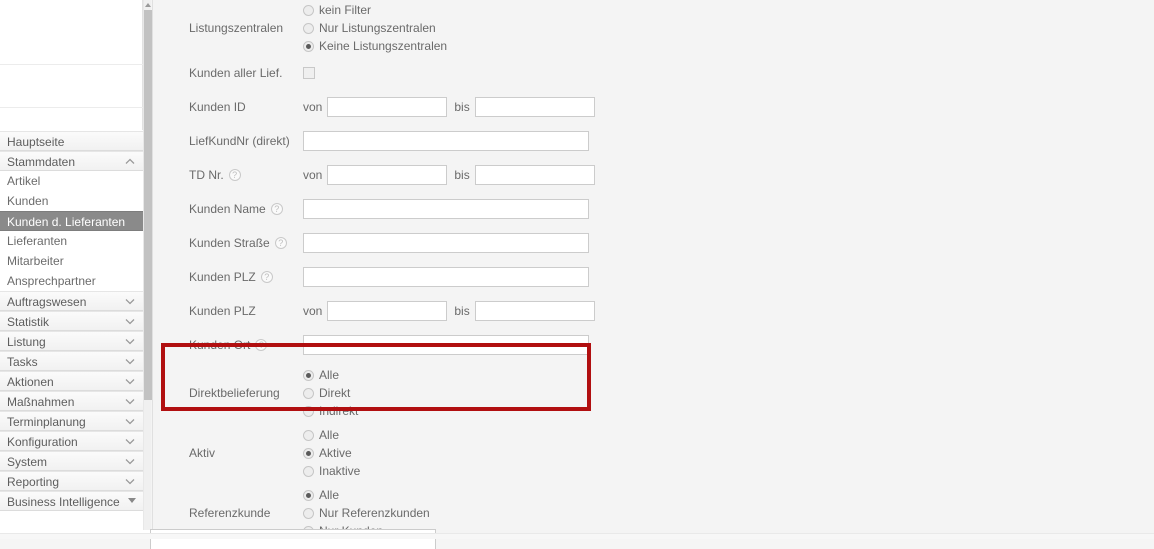 The height and width of the screenshot is (549, 1154). What do you see at coordinates (577, 536) in the screenshot?
I see `page-bottom-edge` at bounding box center [577, 536].